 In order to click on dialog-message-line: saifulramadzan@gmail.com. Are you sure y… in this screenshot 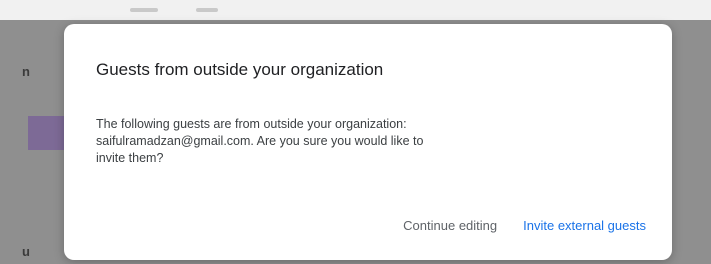, I will do `click(260, 141)`.